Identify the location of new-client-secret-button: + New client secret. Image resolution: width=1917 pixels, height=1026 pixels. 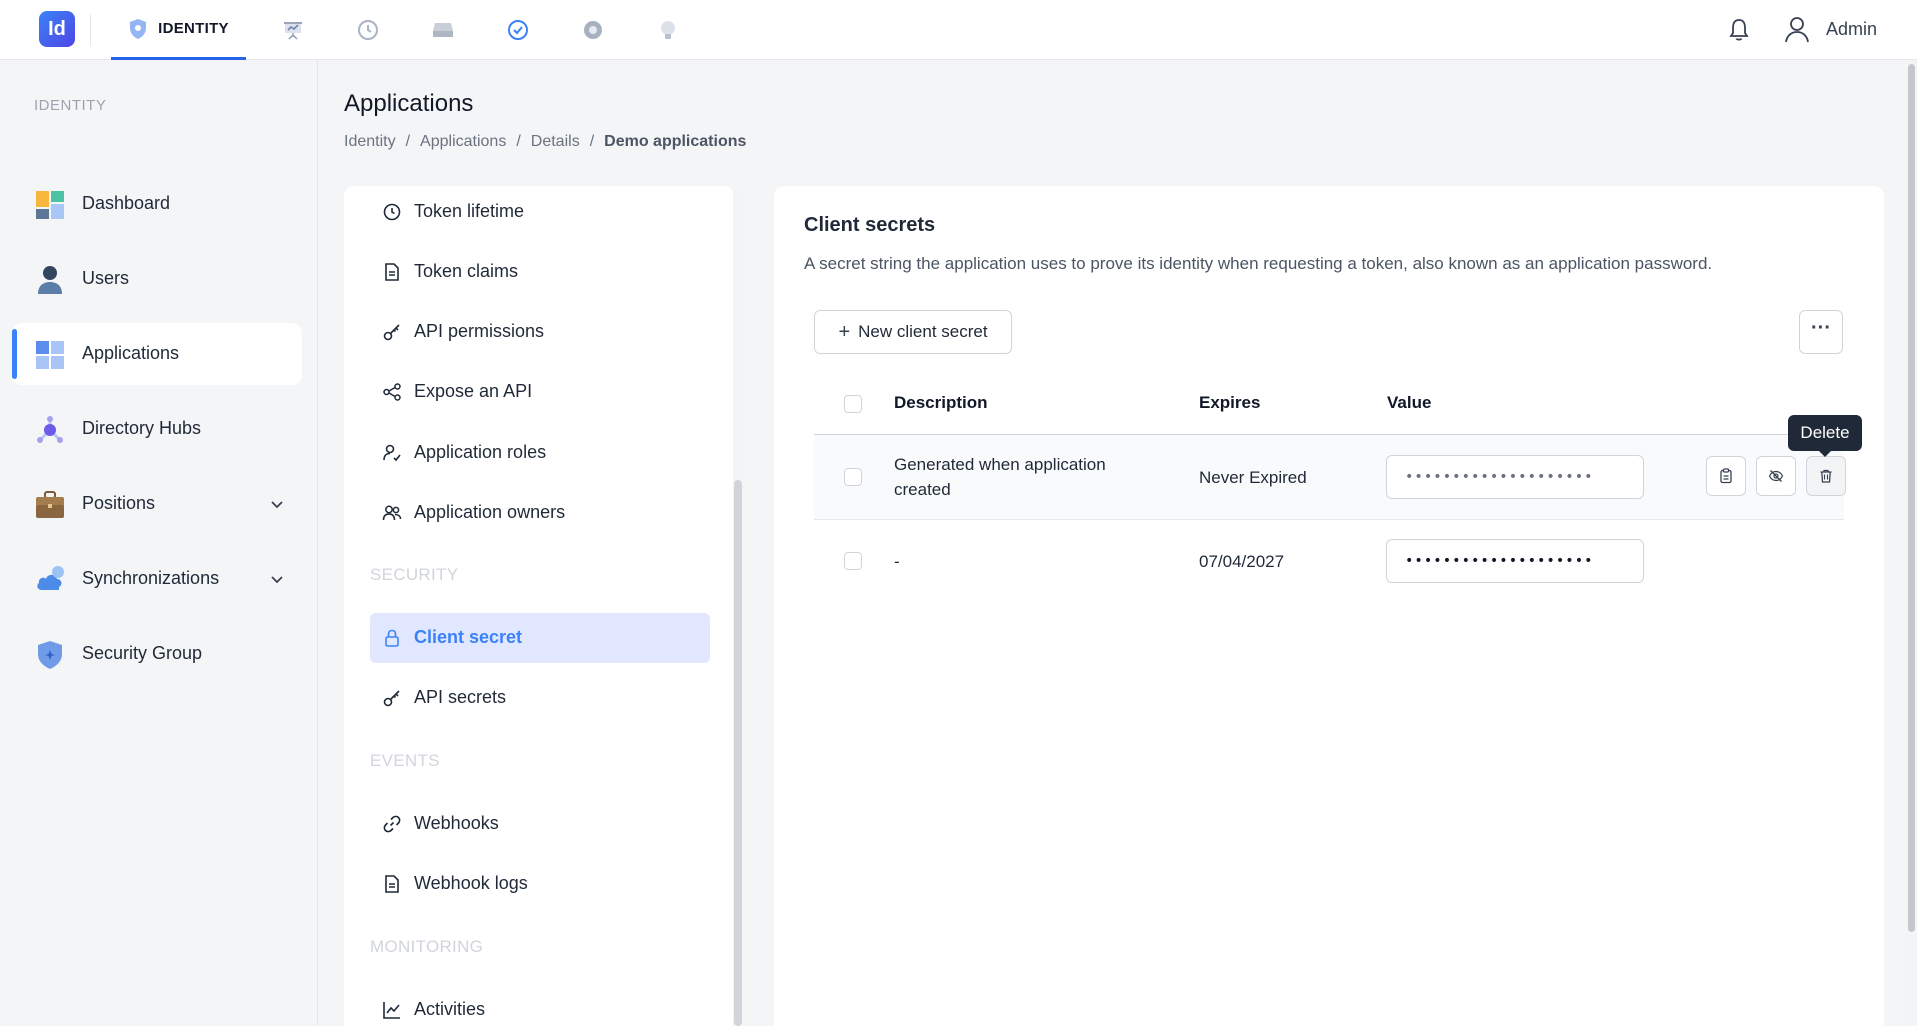
(913, 332).